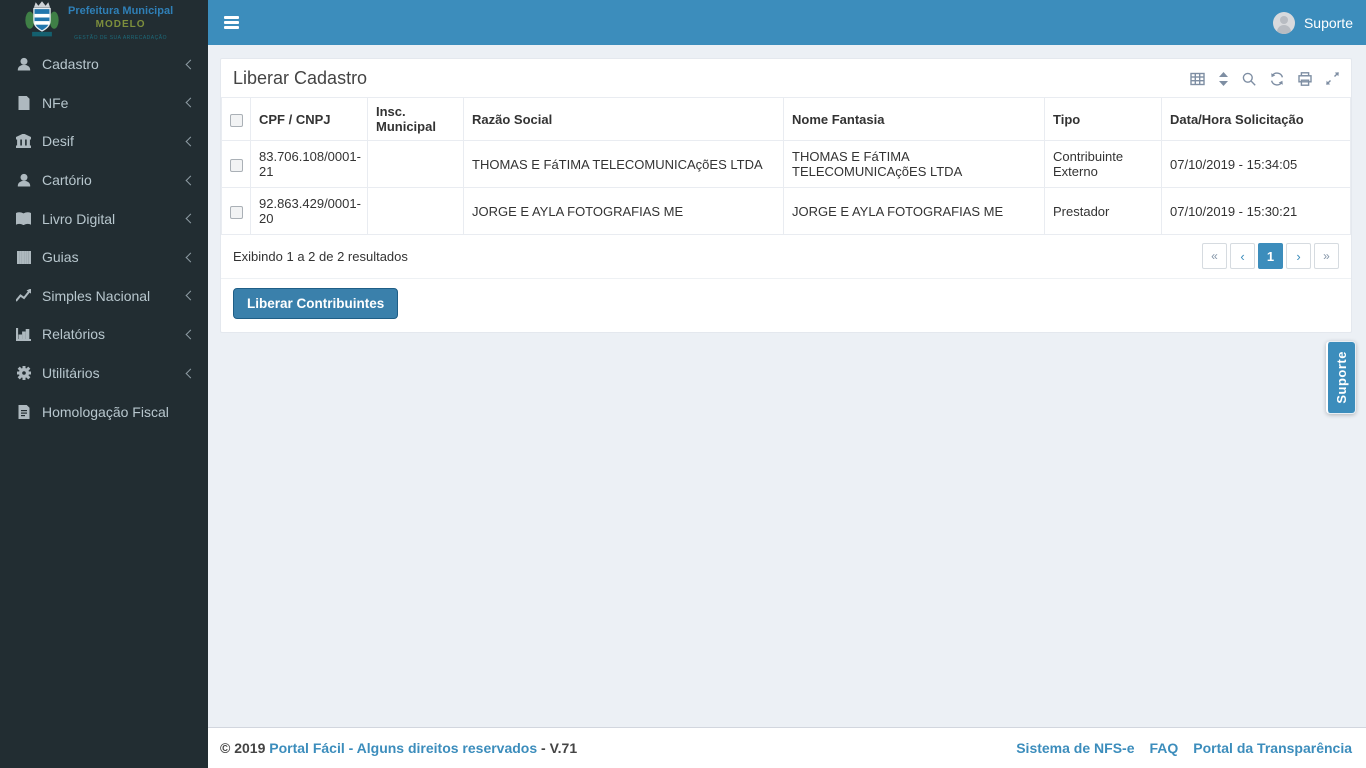  Describe the element at coordinates (121, 11) in the screenshot. I see `logo-title: Prefeitura Municipal` at that location.